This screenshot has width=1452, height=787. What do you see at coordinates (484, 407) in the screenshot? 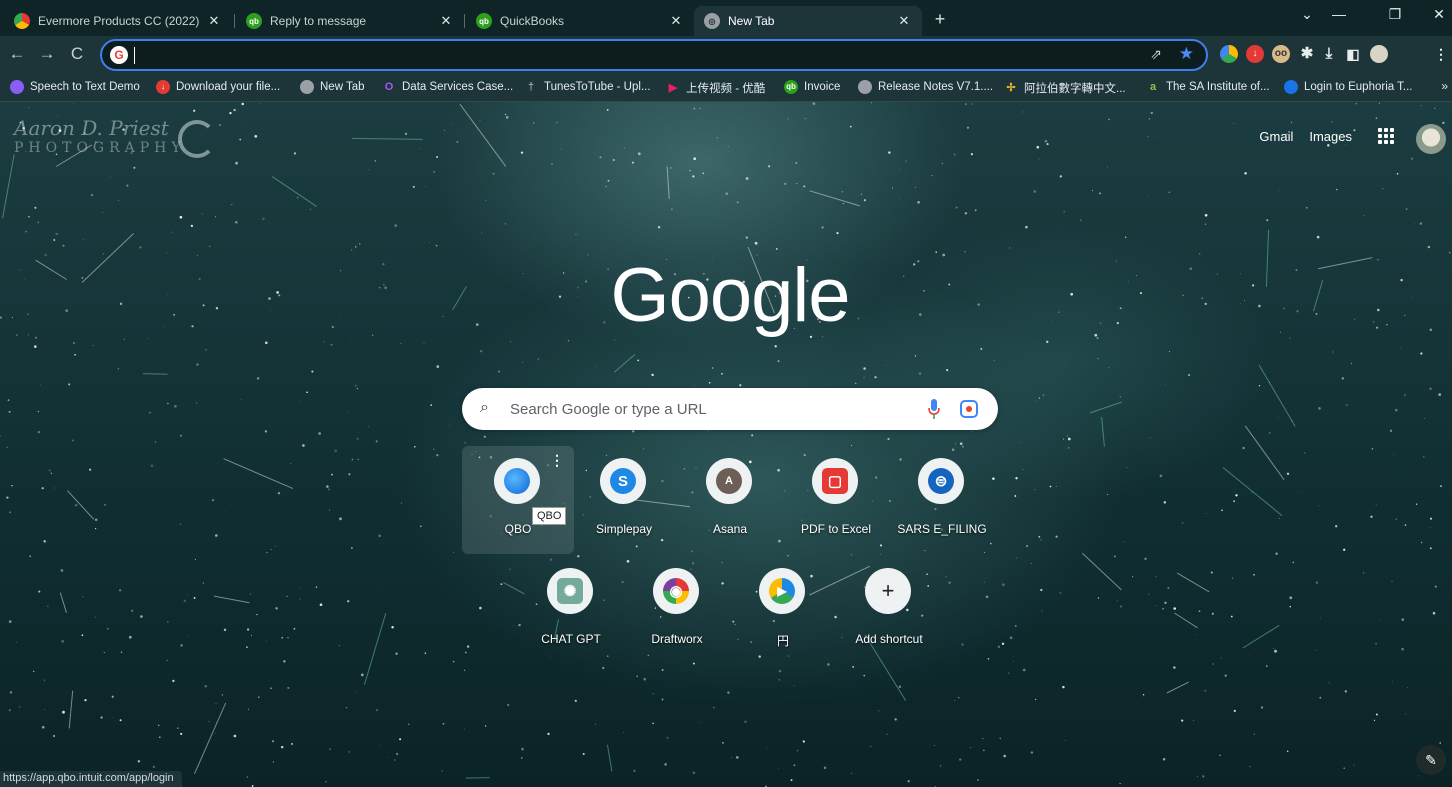
I see `search-icon: ⌕` at bounding box center [484, 407].